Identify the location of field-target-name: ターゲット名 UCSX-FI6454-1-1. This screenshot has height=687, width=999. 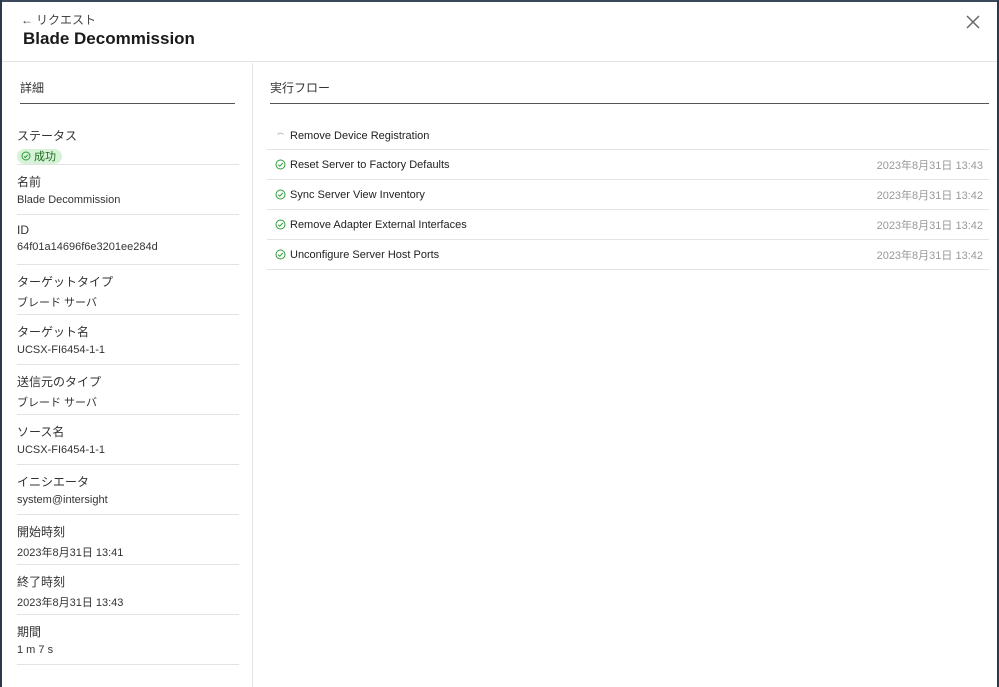
(128, 340).